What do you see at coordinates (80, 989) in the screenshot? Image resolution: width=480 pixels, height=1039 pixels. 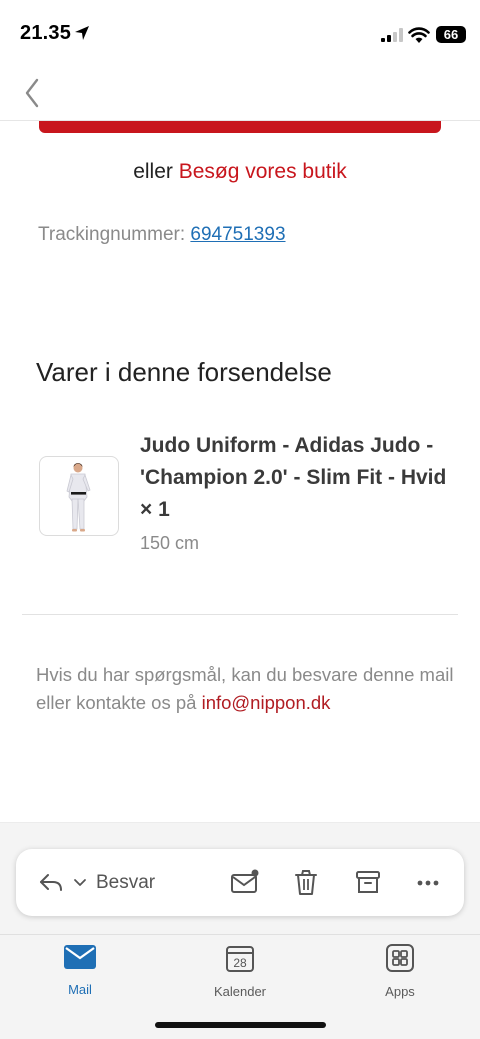 I see `tab-mail-label: Mail` at bounding box center [80, 989].